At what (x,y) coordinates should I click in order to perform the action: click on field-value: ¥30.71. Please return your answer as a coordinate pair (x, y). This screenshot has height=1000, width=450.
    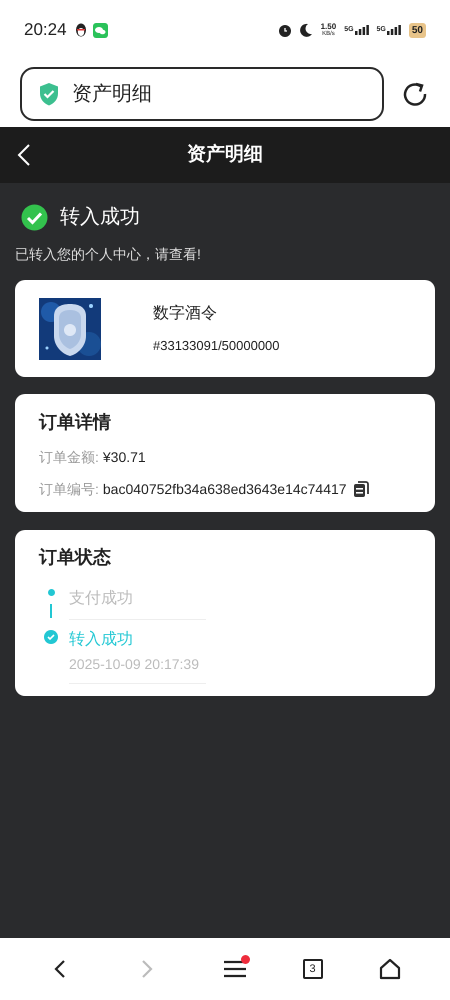
    Looking at the image, I should click on (124, 457).